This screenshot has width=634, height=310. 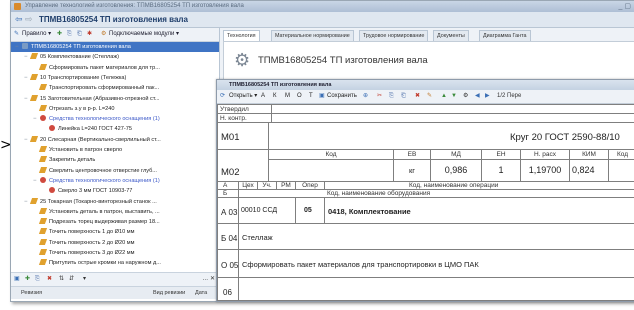 I want to click on col-revision: Ревизия, so click(x=31, y=293).